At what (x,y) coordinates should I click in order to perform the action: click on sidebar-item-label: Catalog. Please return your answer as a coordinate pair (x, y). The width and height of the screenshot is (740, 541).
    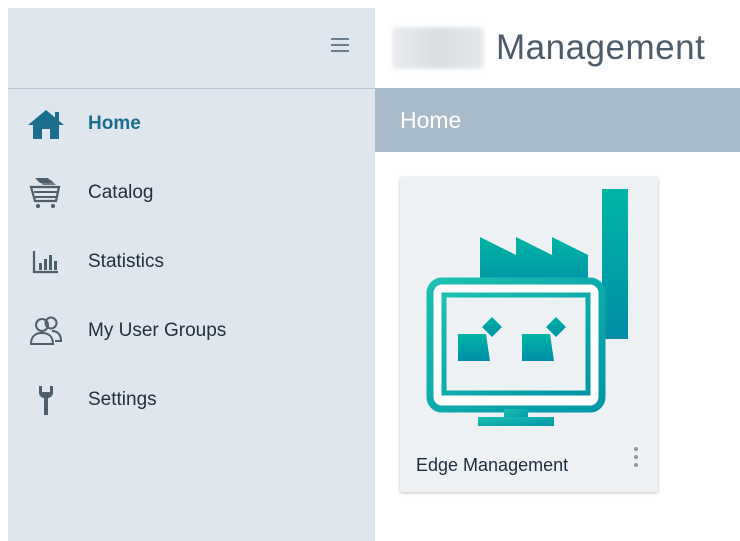
    Looking at the image, I should click on (121, 192).